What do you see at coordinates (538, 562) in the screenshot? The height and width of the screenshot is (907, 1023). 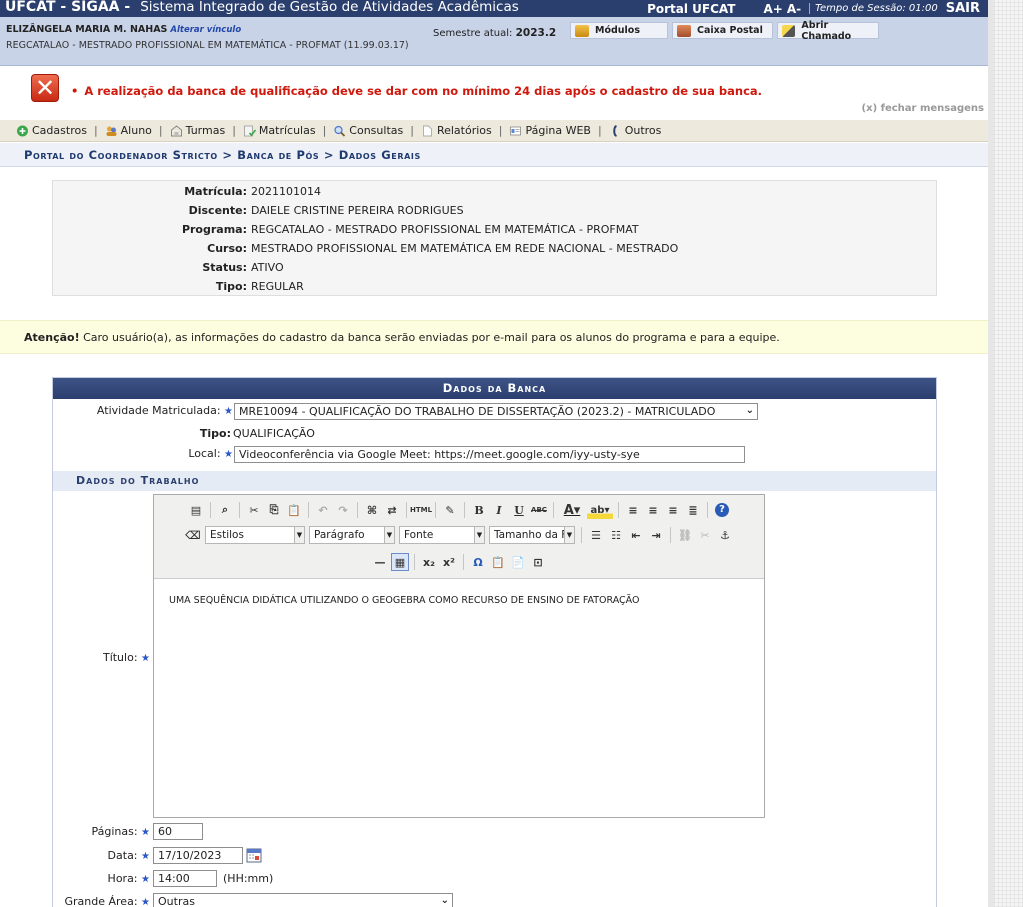 I see `select-all-icon: ⊡` at bounding box center [538, 562].